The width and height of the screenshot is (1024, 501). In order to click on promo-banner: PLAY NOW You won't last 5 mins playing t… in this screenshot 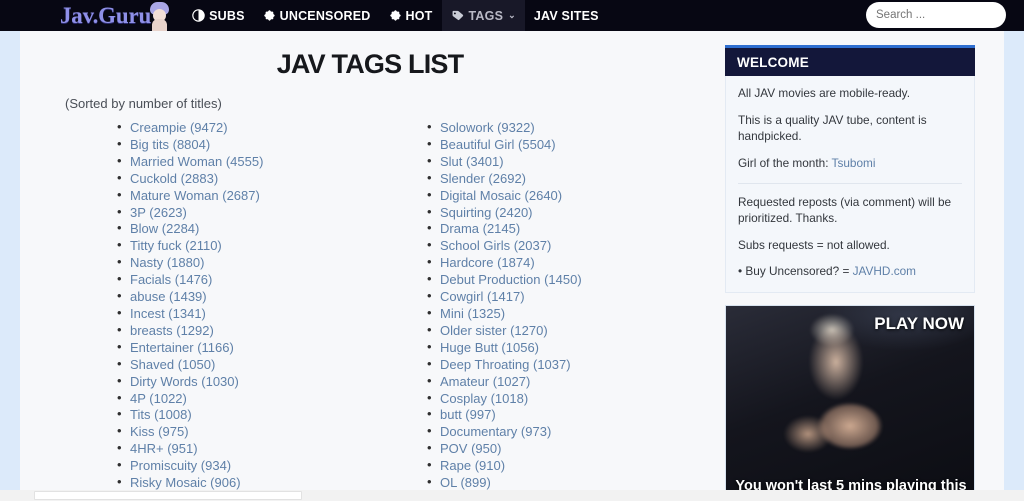, I will do `click(850, 403)`.